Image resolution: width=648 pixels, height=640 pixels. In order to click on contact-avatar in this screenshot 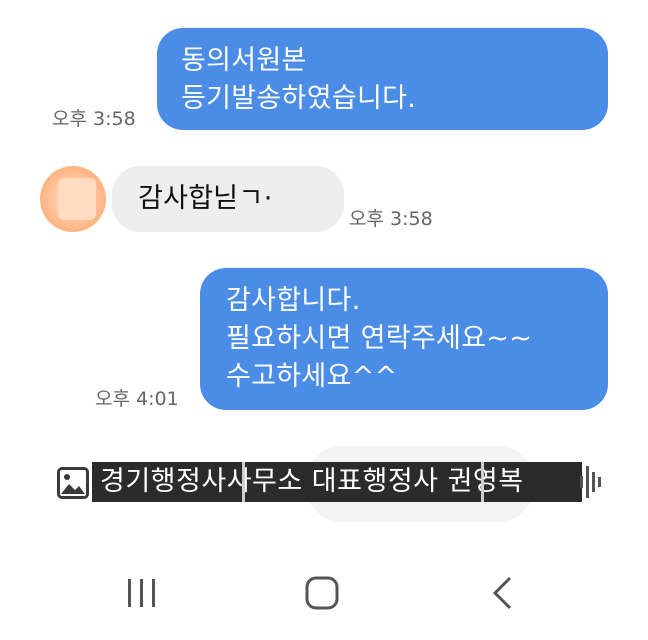, I will do `click(73, 199)`.